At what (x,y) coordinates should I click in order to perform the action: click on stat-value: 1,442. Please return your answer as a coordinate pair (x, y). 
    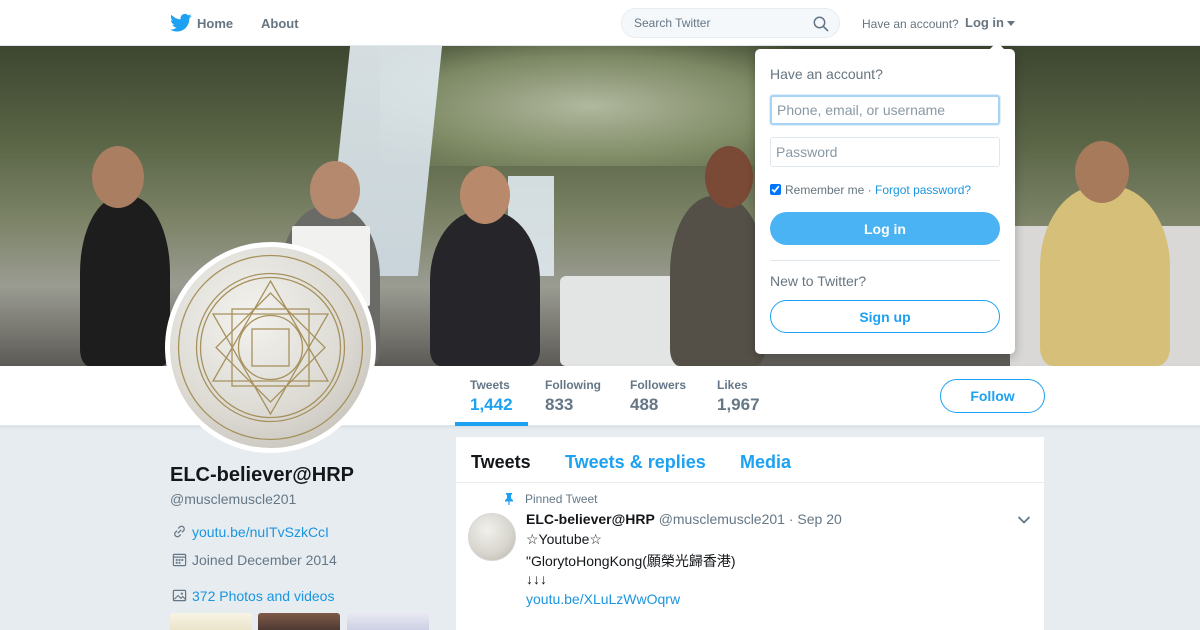
    Looking at the image, I should click on (491, 404).